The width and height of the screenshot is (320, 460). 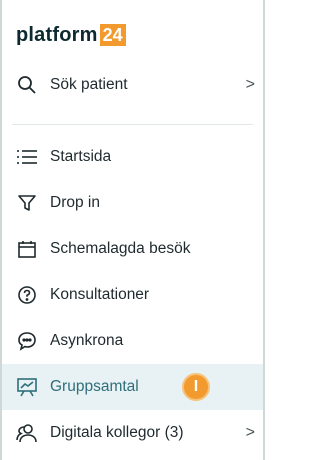 What do you see at coordinates (140, 203) in the screenshot?
I see `sidebar-item-drop-in: Drop in` at bounding box center [140, 203].